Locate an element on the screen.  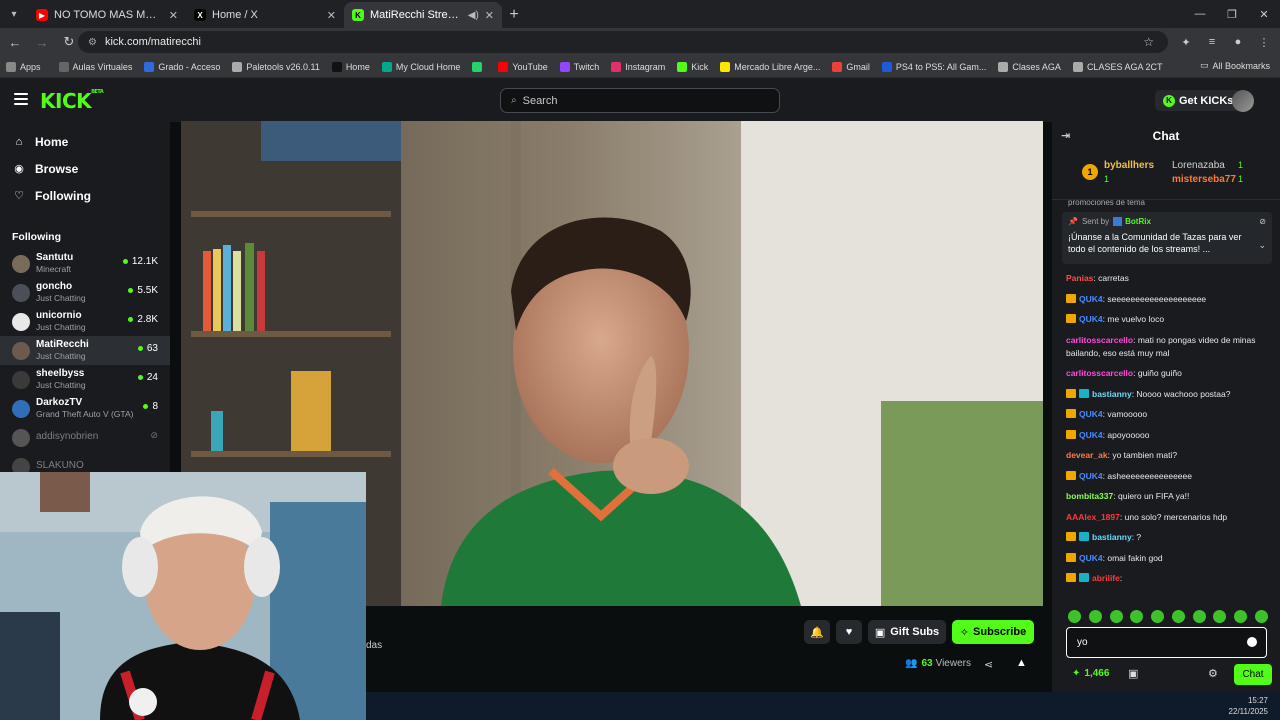
chat-username: bombita337 is located at coordinates (1089, 496).